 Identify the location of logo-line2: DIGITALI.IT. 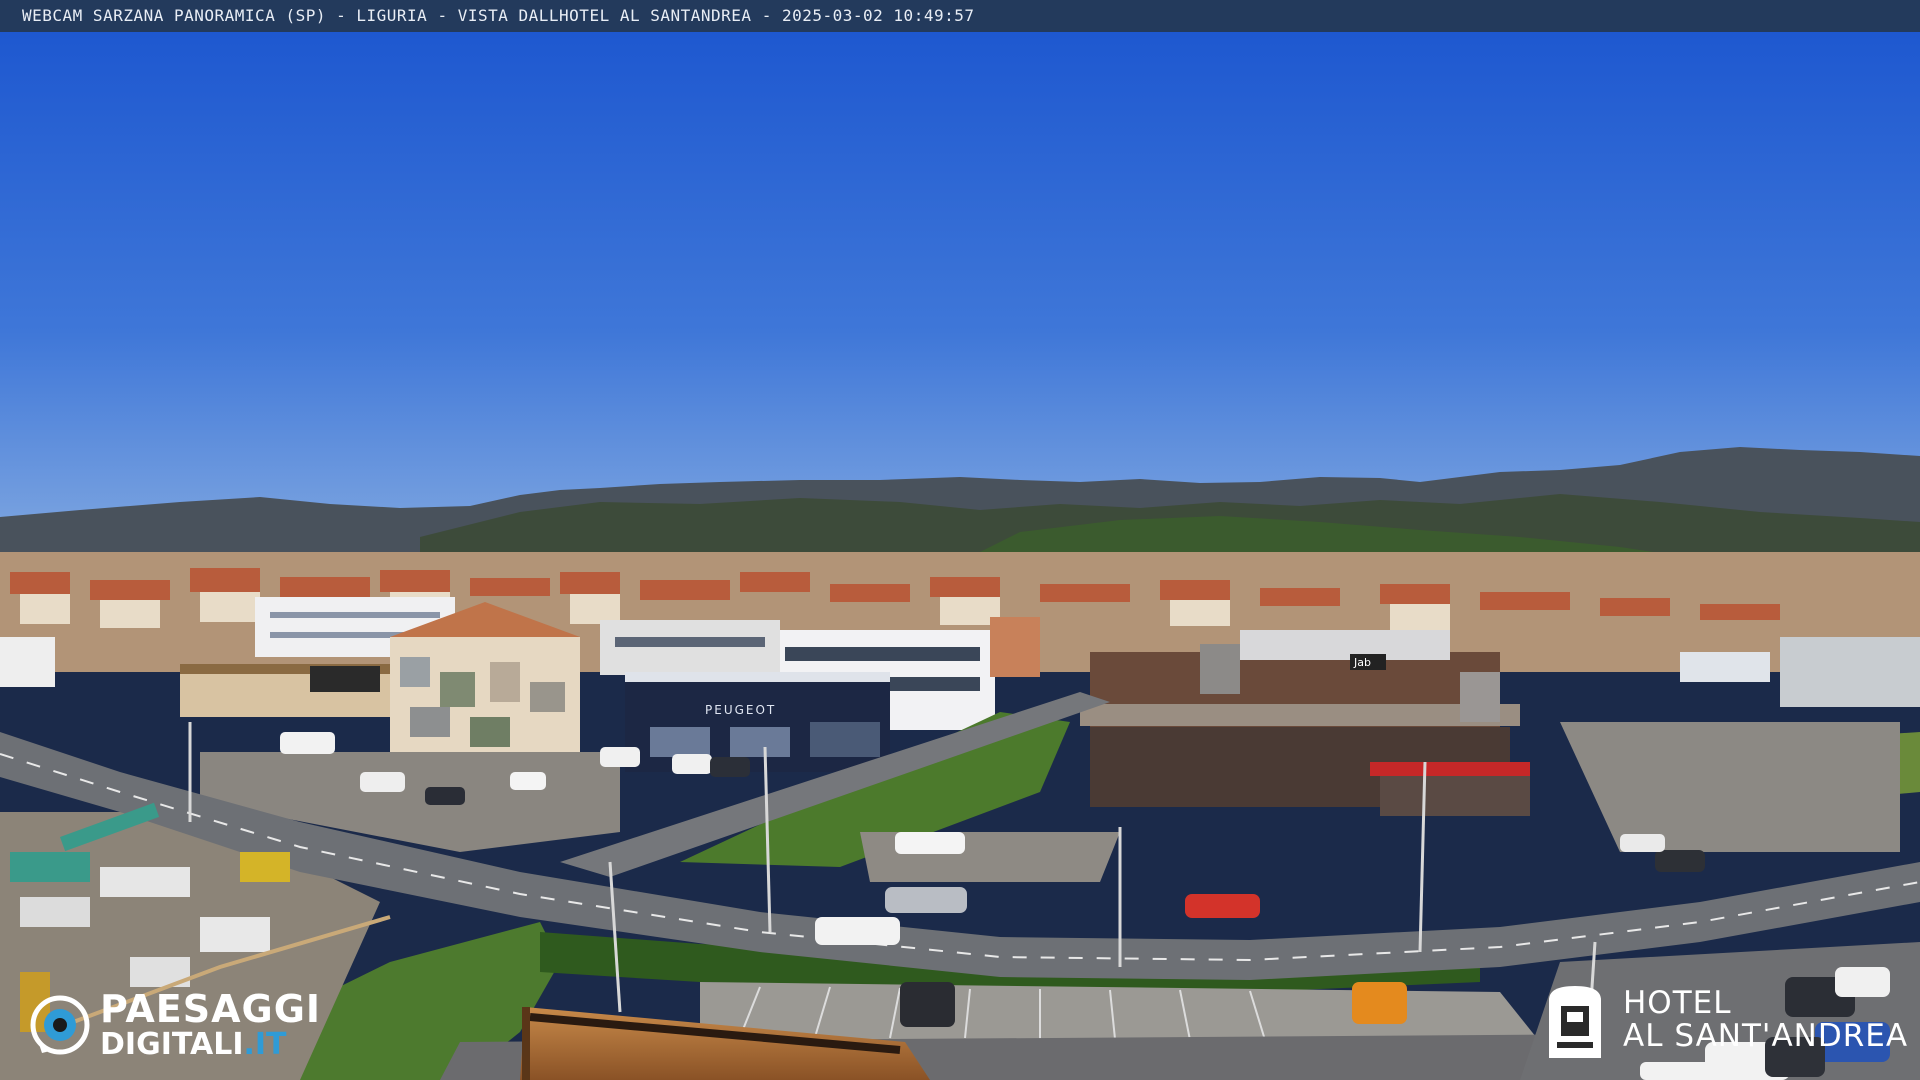
(210, 1045).